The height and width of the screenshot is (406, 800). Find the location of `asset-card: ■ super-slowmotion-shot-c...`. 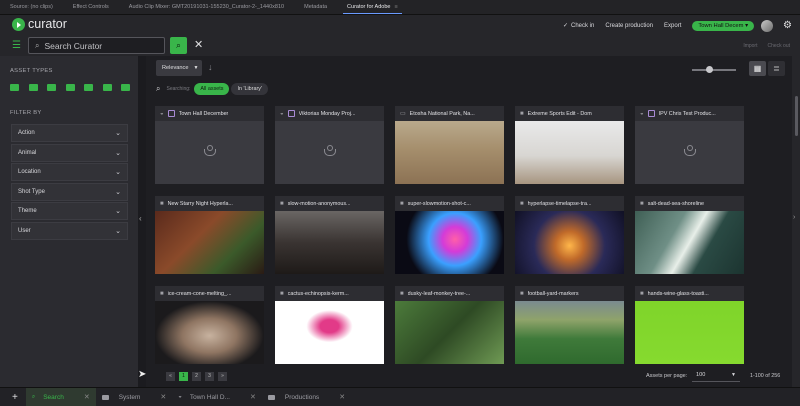

asset-card: ■ super-slowmotion-shot-c... is located at coordinates (449, 235).